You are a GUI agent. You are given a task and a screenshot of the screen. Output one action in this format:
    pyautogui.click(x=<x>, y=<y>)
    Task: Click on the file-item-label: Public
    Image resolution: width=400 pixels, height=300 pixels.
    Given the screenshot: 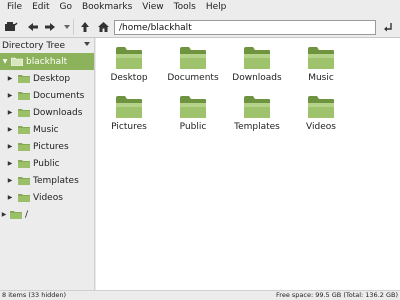 What is the action you would take?
    pyautogui.click(x=193, y=127)
    